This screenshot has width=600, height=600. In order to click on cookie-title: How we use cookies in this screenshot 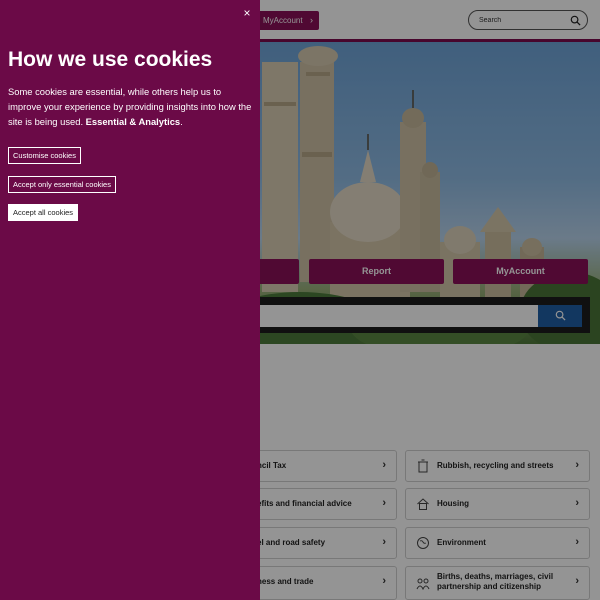, I will do `click(110, 59)`.